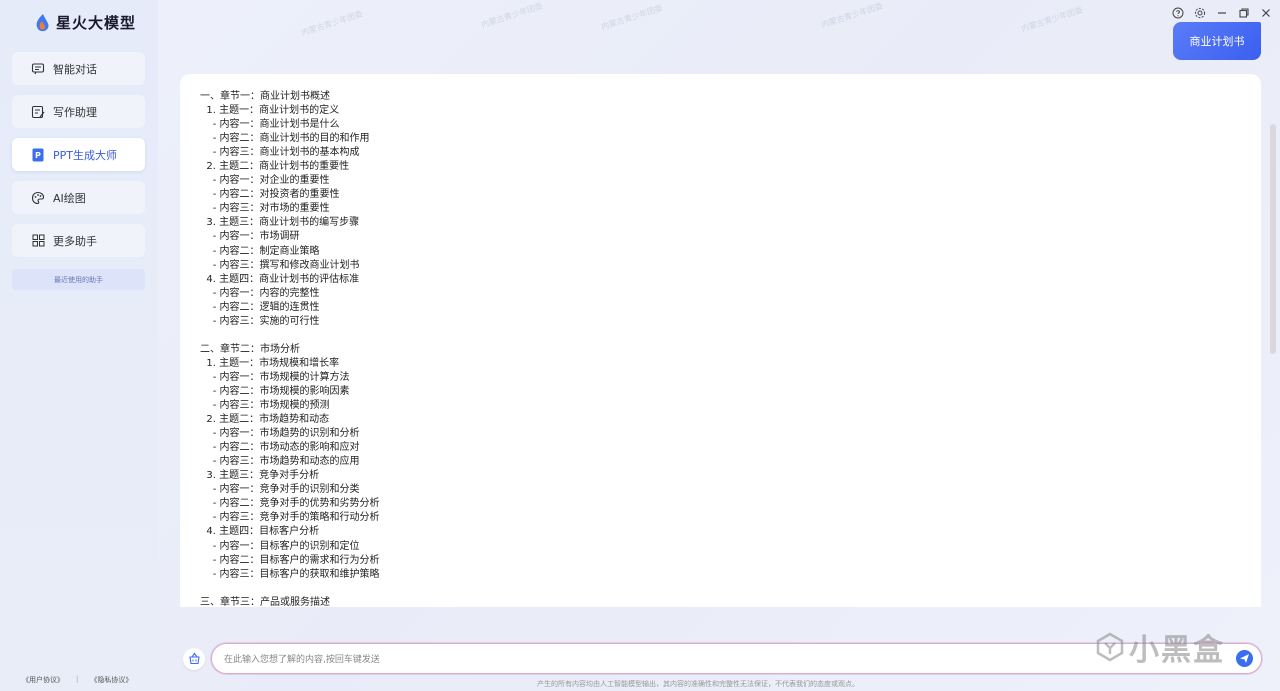 The width and height of the screenshot is (1280, 691). I want to click on outline-line: - 内容一：市场趋势的识别和分析, so click(280, 434).